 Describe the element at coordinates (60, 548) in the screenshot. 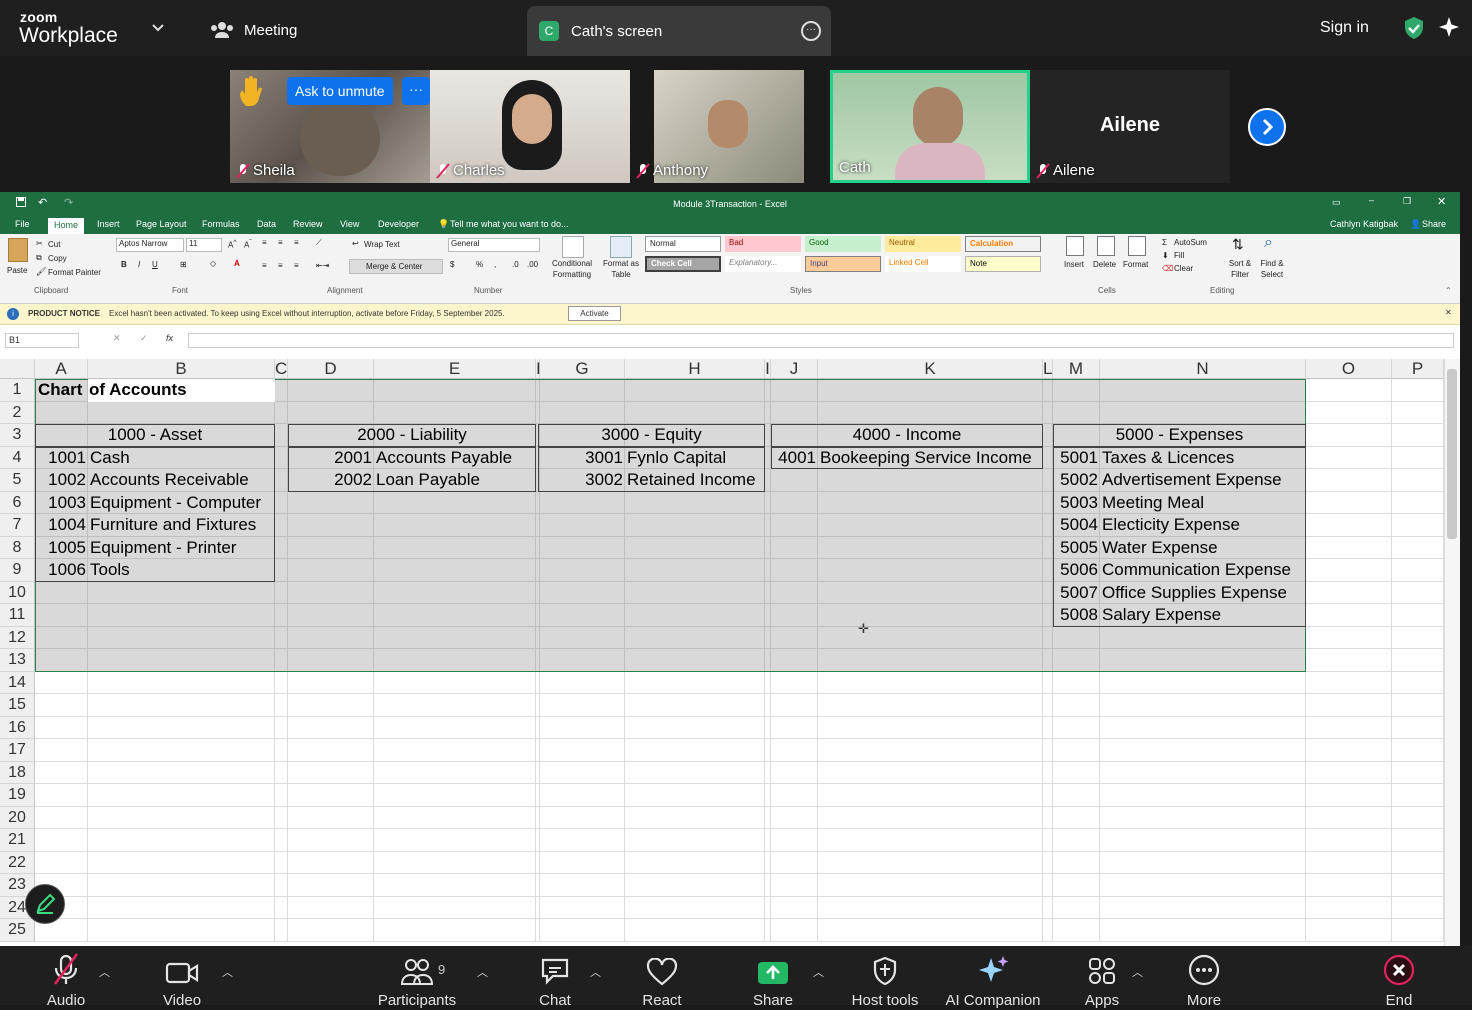

I see `account-code: 1005` at that location.